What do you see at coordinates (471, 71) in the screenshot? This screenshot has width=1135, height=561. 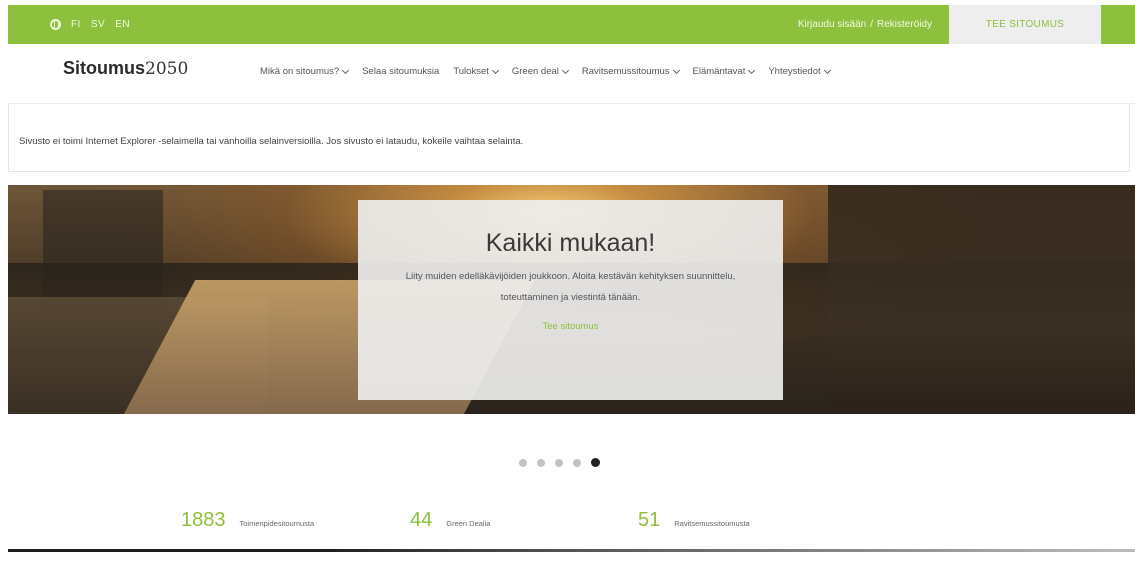 I see `nav-item-label: Tulokset` at bounding box center [471, 71].